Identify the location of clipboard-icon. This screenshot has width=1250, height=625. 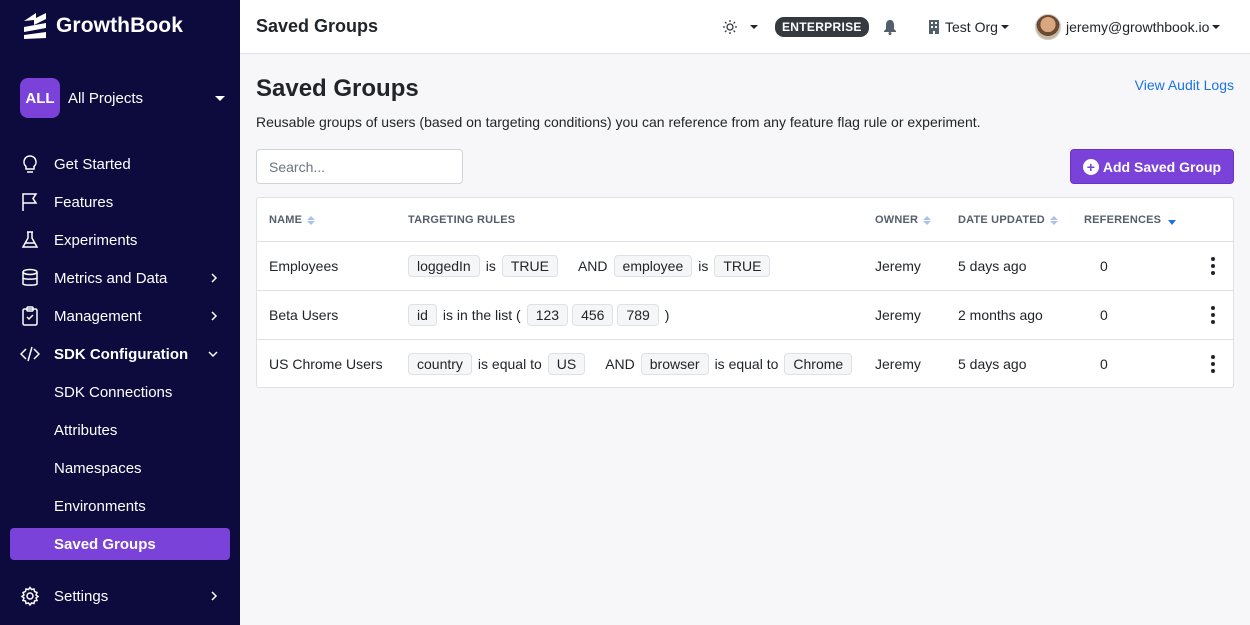
(30, 316).